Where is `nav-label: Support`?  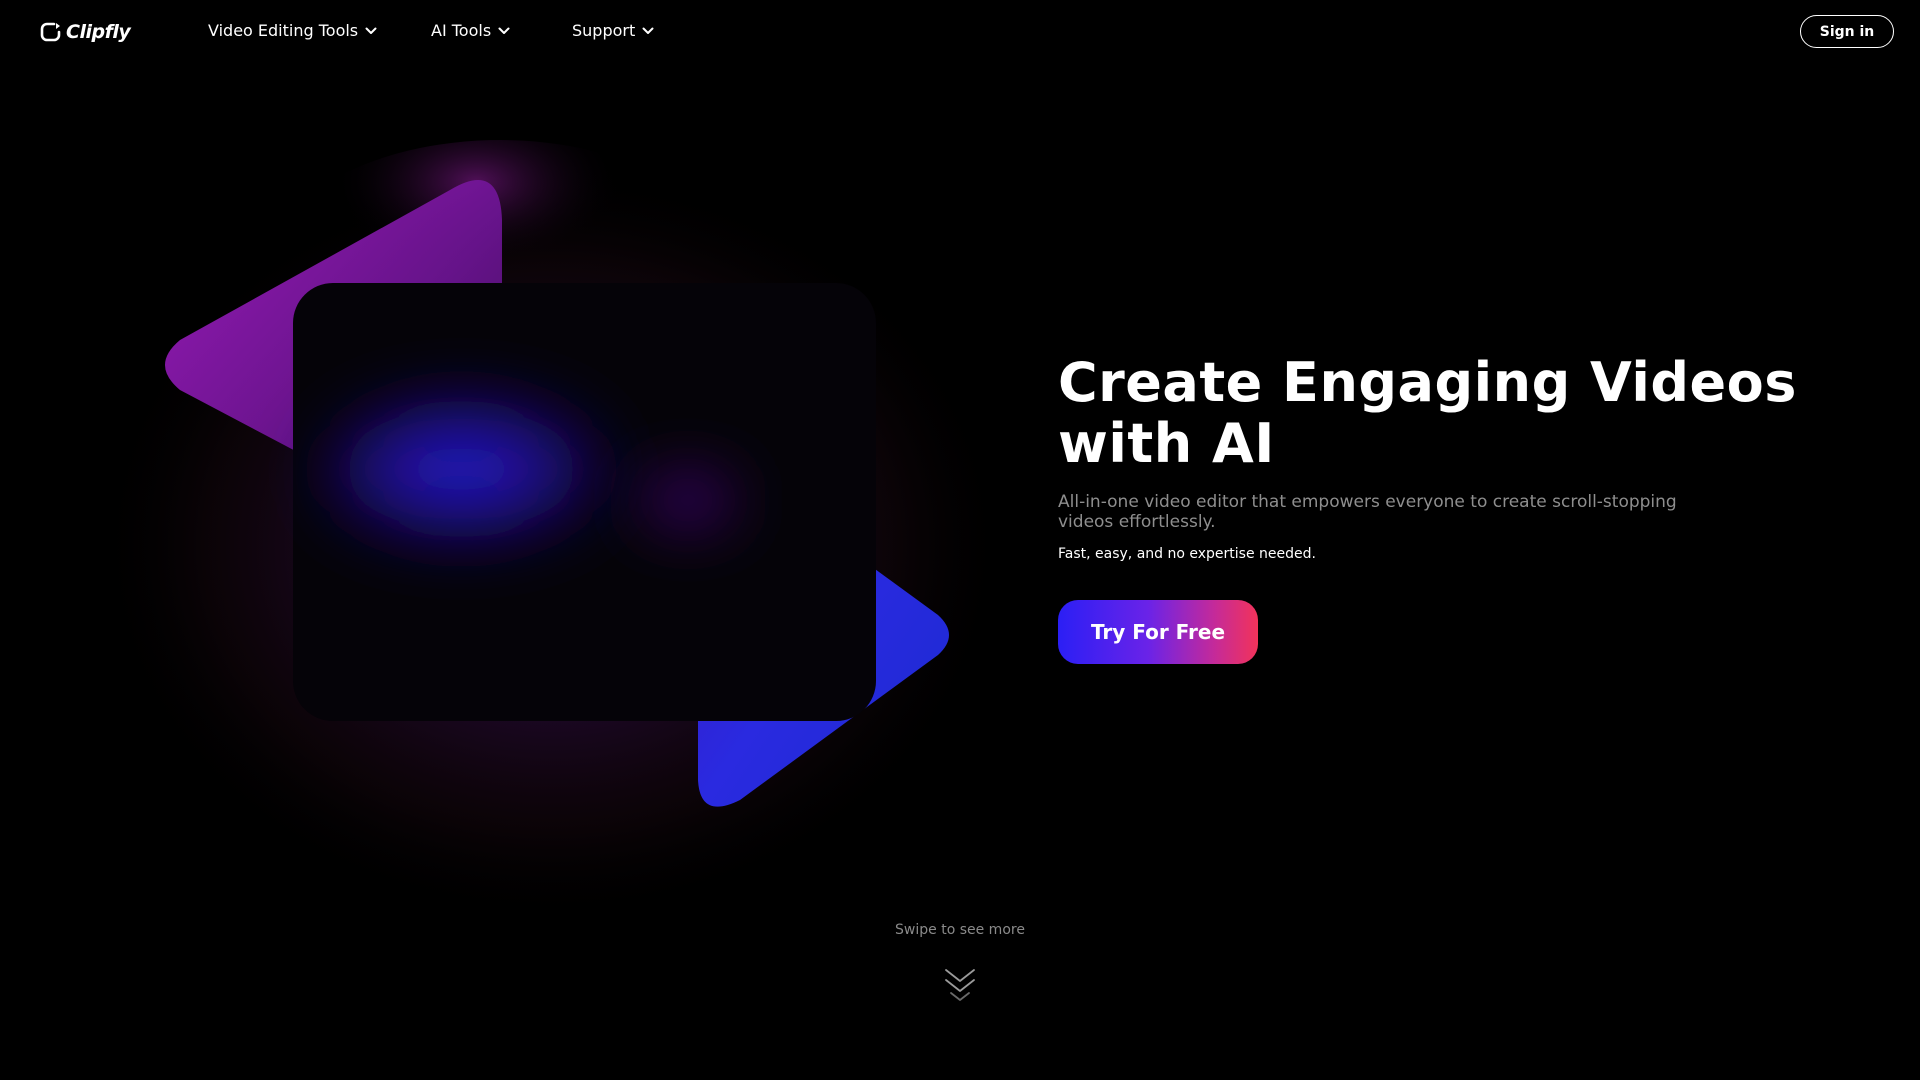
nav-label: Support is located at coordinates (604, 30).